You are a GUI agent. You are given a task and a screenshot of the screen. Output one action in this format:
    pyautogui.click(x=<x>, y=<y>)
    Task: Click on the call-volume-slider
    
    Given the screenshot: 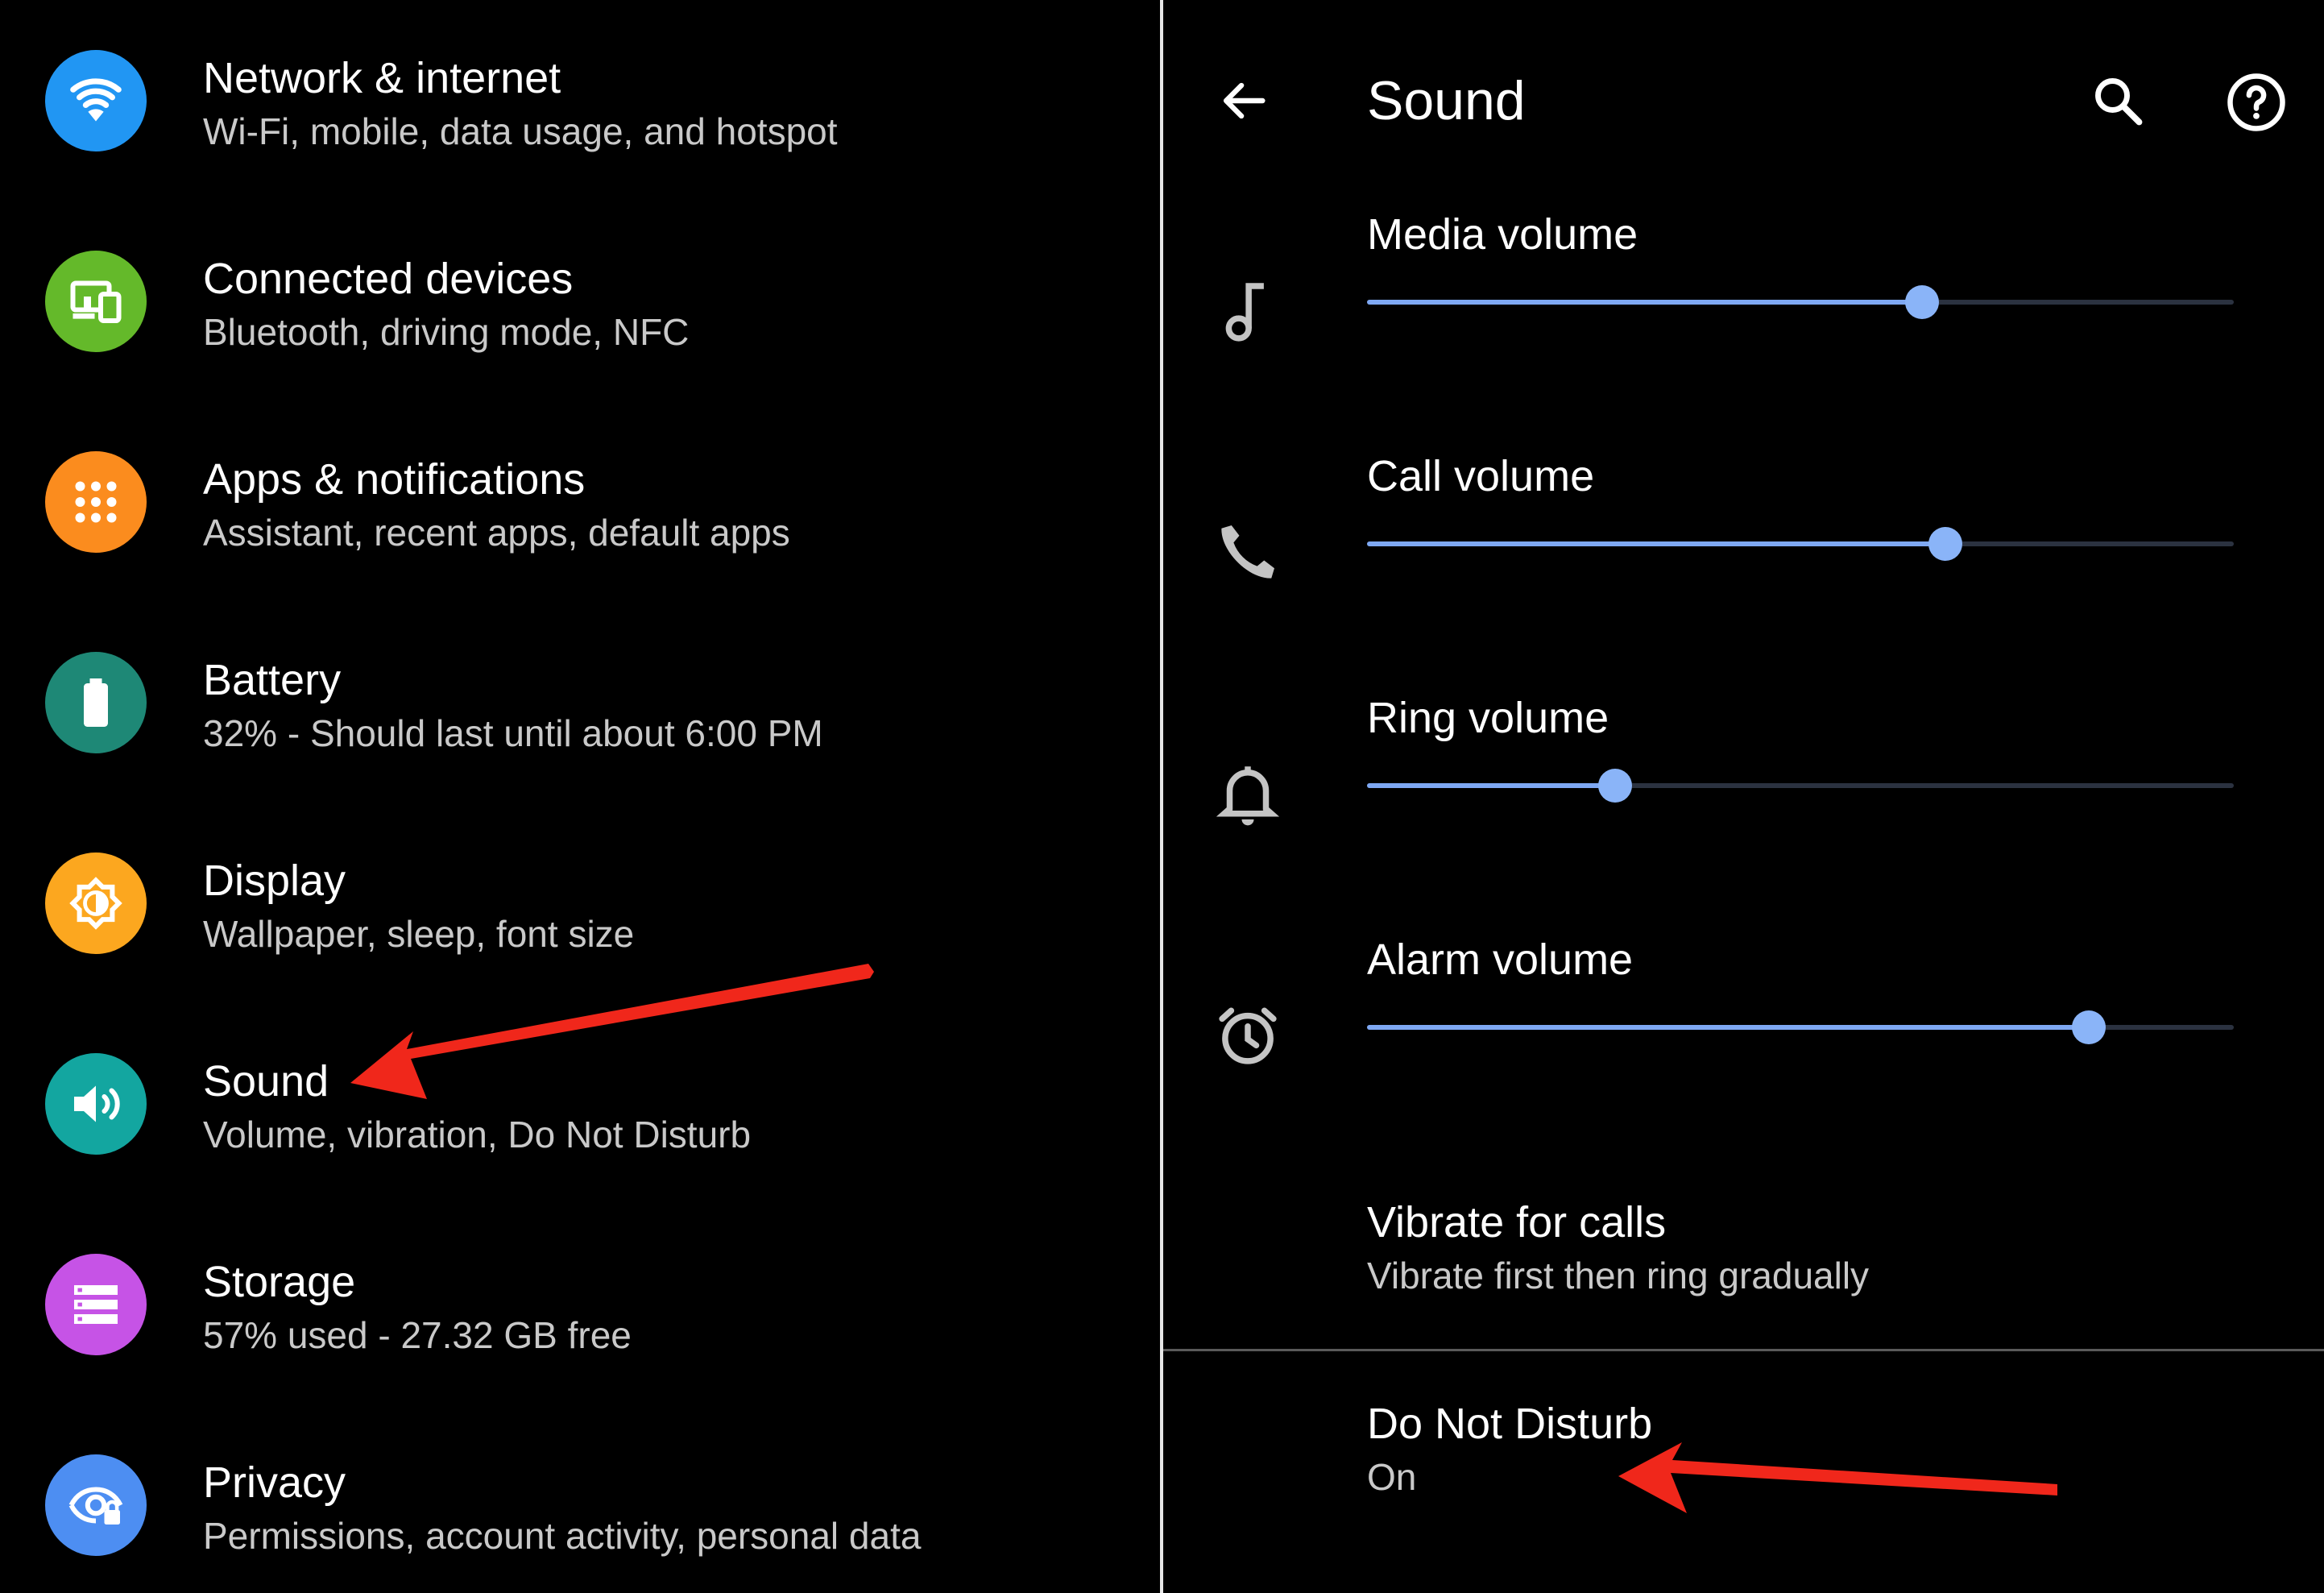 What is the action you would take?
    pyautogui.click(x=1801, y=544)
    